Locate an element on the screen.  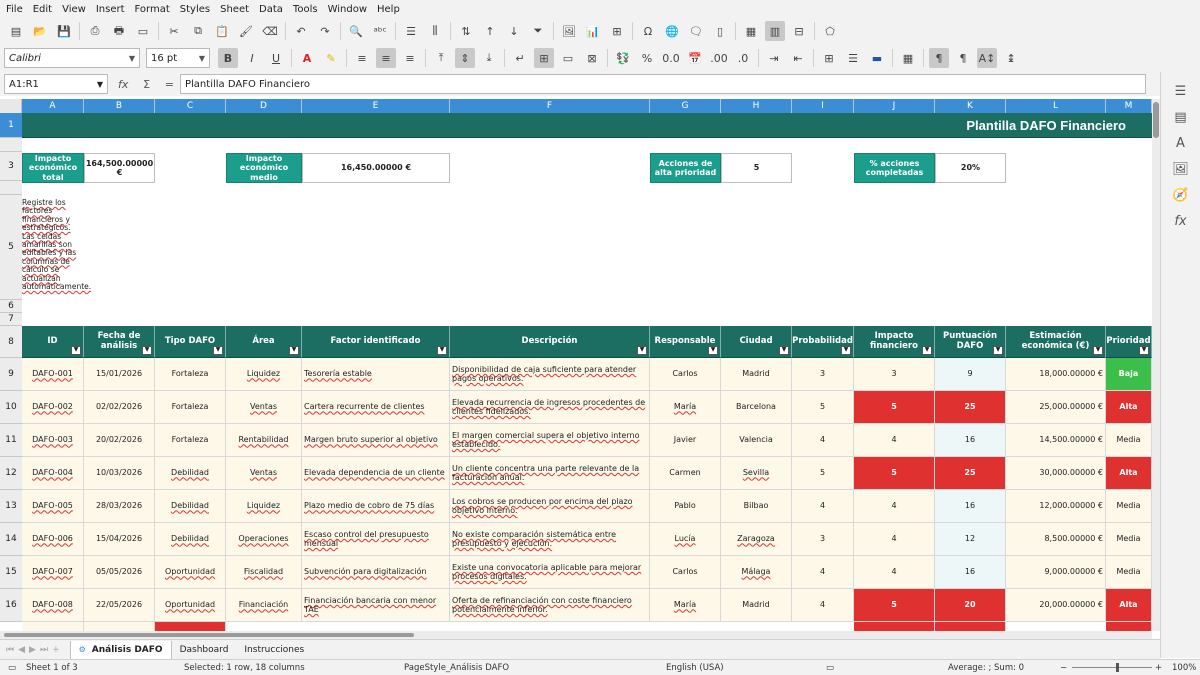
table-cell-tipo: Debilidad is located at coordinates (190, 539).